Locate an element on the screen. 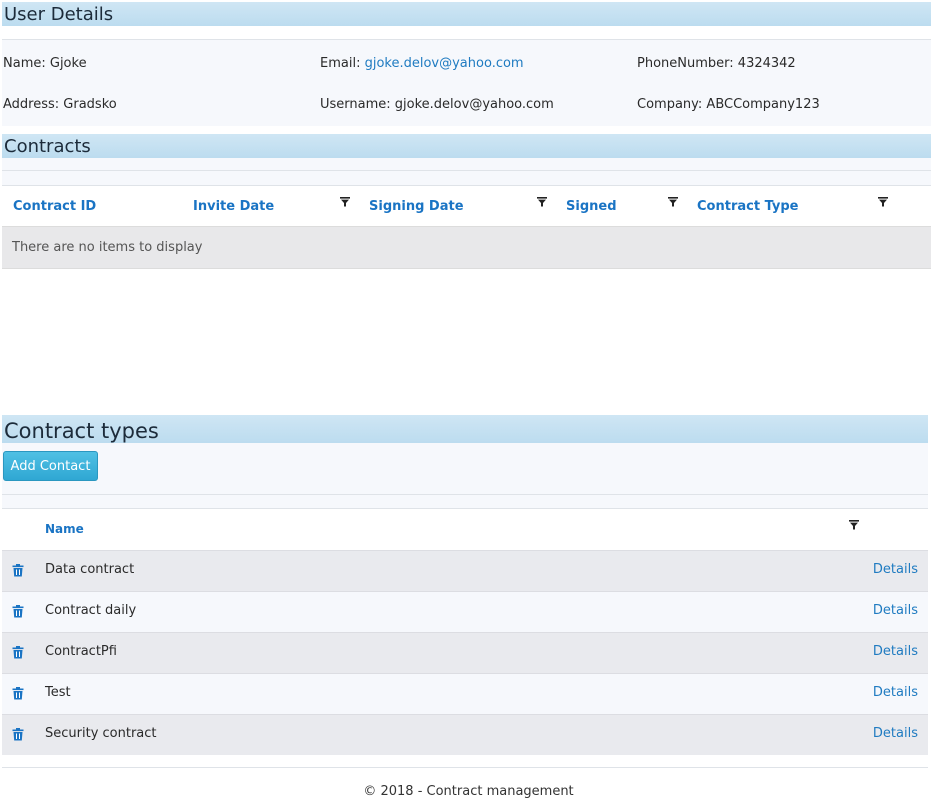 The height and width of the screenshot is (811, 937). contract-types-header: Contract types is located at coordinates (465, 429).